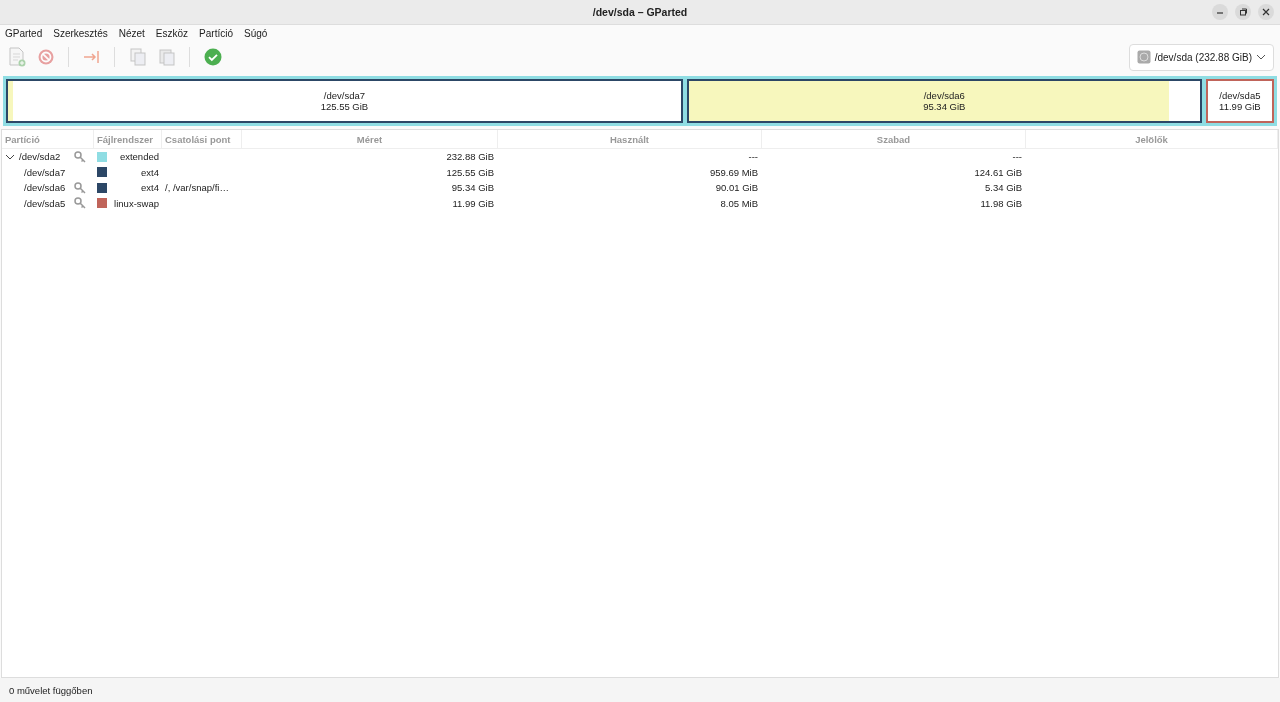  What do you see at coordinates (10, 156) in the screenshot?
I see `expander-icon` at bounding box center [10, 156].